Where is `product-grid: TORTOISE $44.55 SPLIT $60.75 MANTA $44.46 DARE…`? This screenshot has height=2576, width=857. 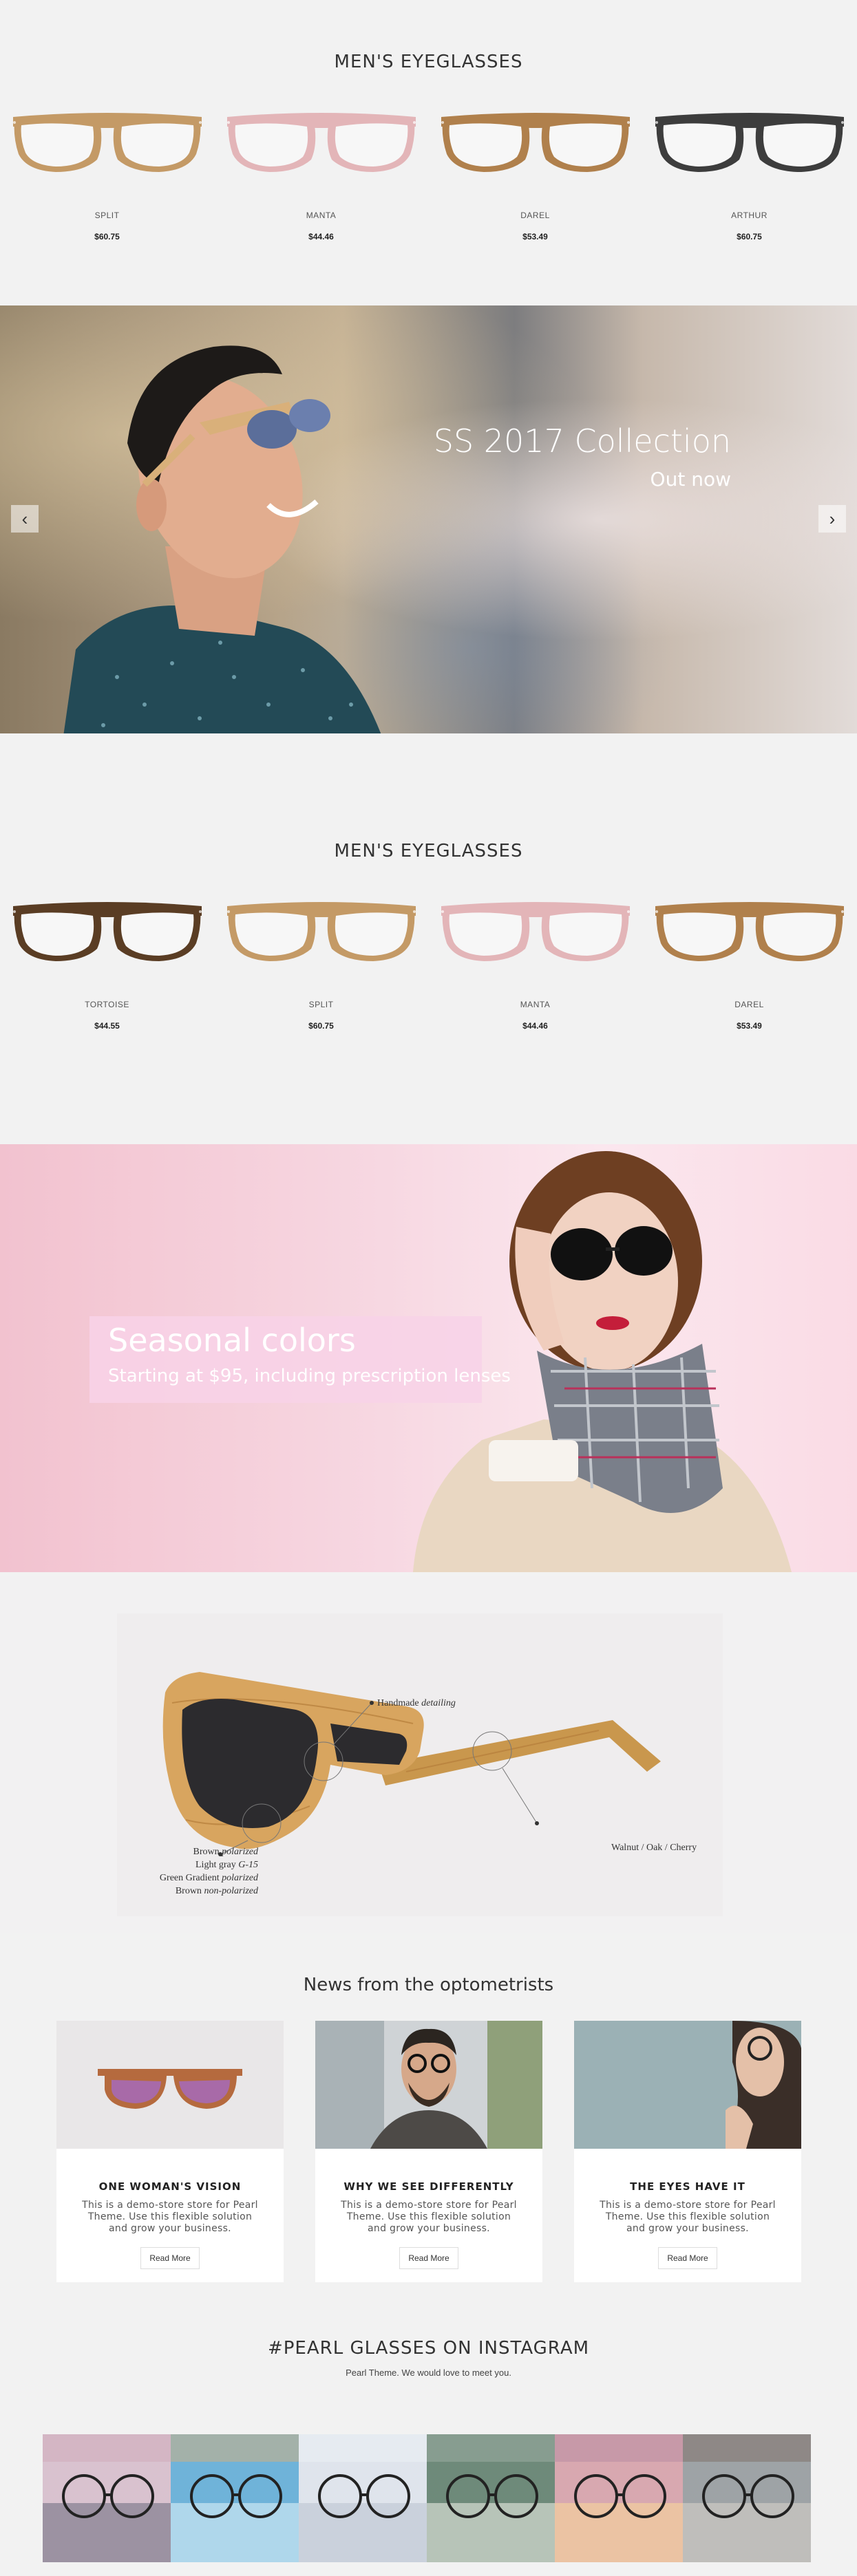
product-grid: TORTOISE $44.55 SPLIT $60.75 MANTA $44.46 DARE… is located at coordinates (428, 962).